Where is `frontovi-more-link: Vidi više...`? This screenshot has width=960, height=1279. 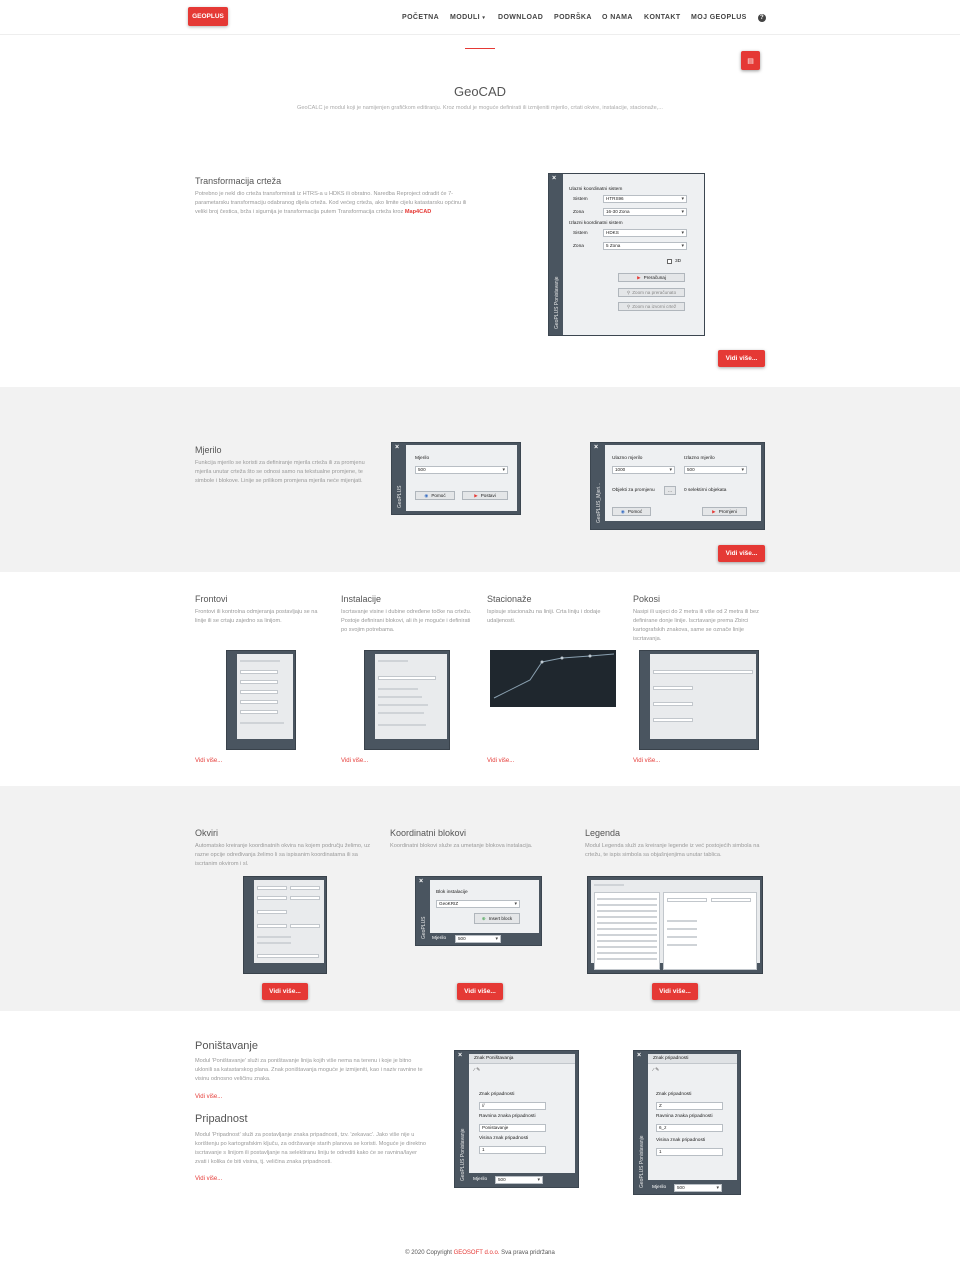 frontovi-more-link: Vidi više... is located at coordinates (208, 761).